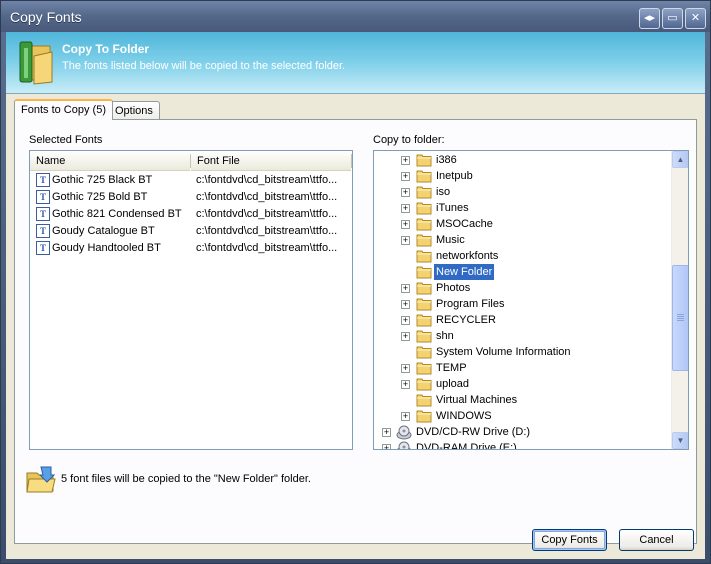 The width and height of the screenshot is (711, 564). I want to click on tree-node-drive: + DVD-RAM Drive (E:), so click(522, 444).